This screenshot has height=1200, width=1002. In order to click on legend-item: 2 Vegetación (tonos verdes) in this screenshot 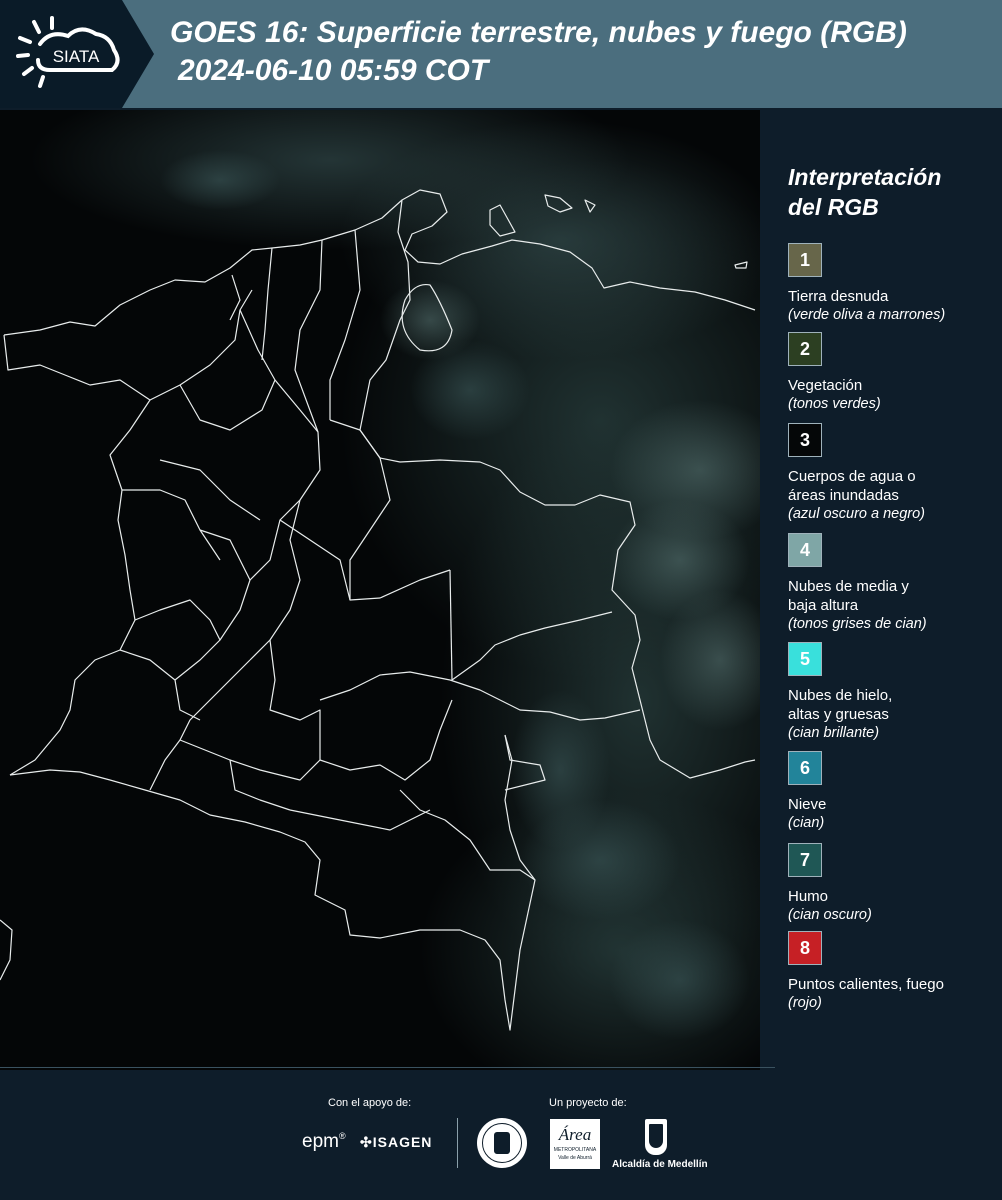, I will do `click(893, 373)`.